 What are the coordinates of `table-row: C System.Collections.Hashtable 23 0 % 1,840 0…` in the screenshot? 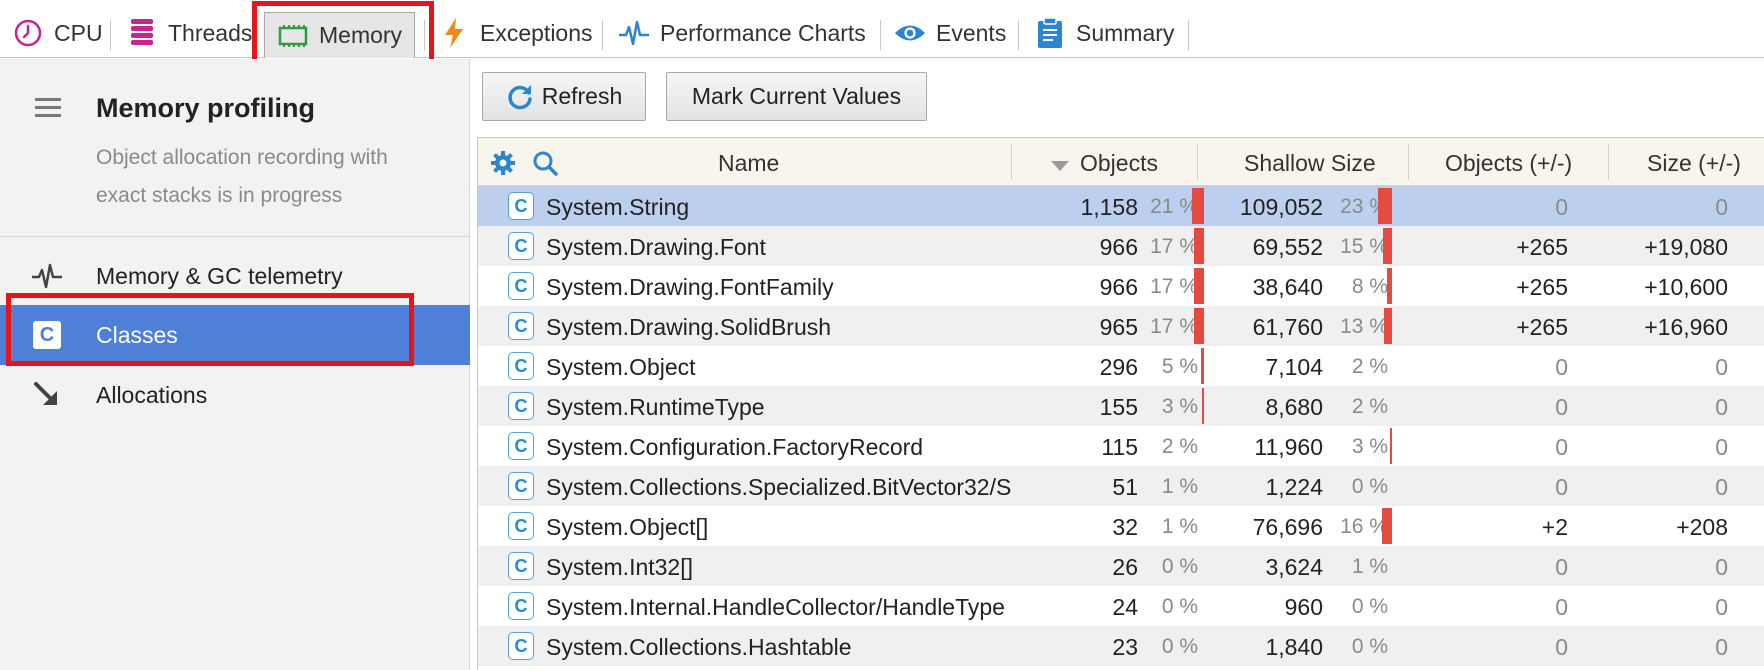 It's located at (1121, 646).